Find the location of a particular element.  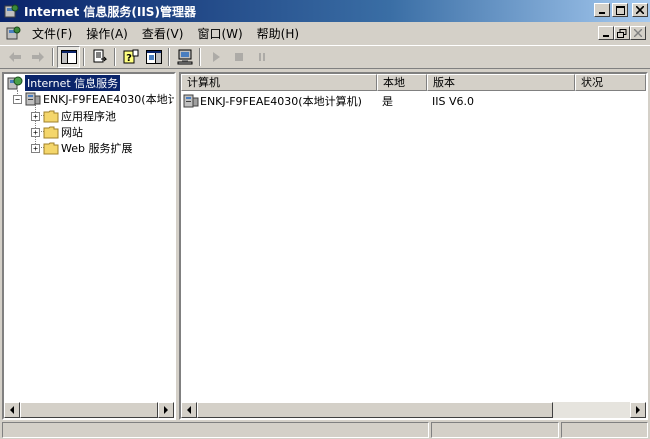

back-arrow-icon is located at coordinates (14, 57).